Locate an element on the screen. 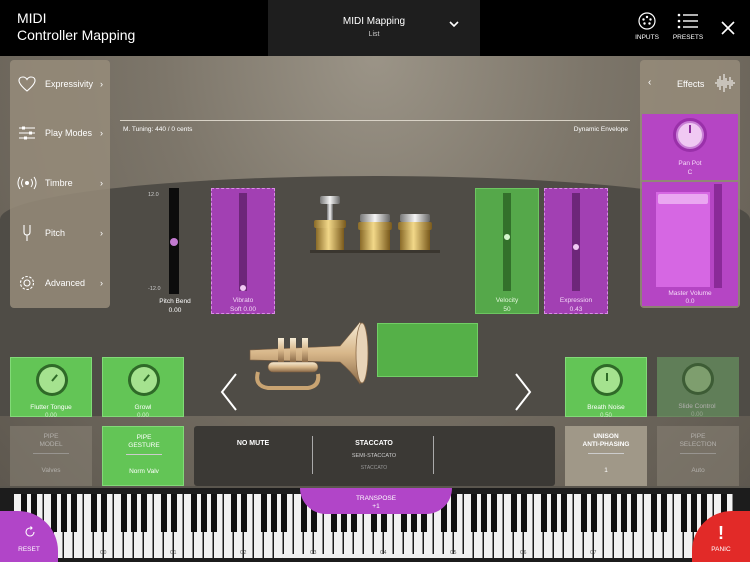 This screenshot has width=750, height=562. unison-value: 1 is located at coordinates (606, 470).